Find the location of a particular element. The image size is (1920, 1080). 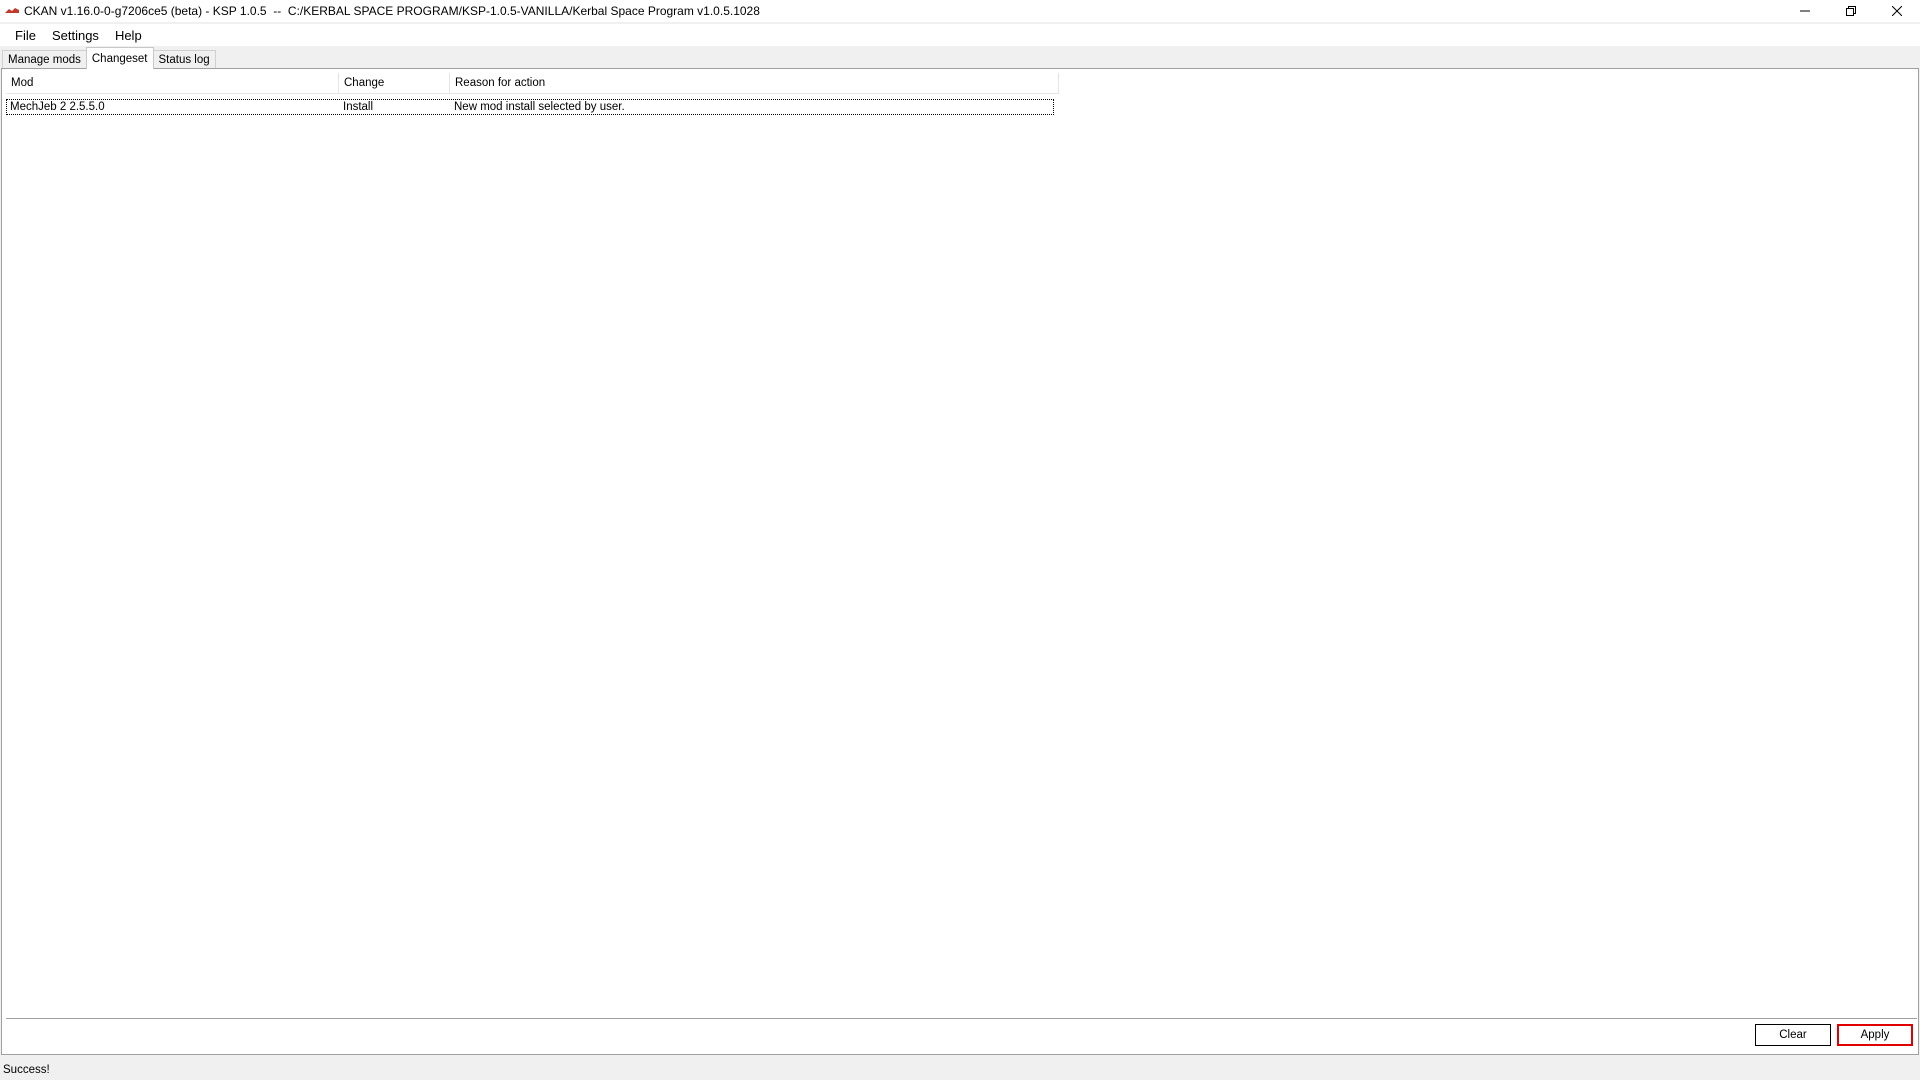

clear-button: Clear is located at coordinates (1793, 1035).